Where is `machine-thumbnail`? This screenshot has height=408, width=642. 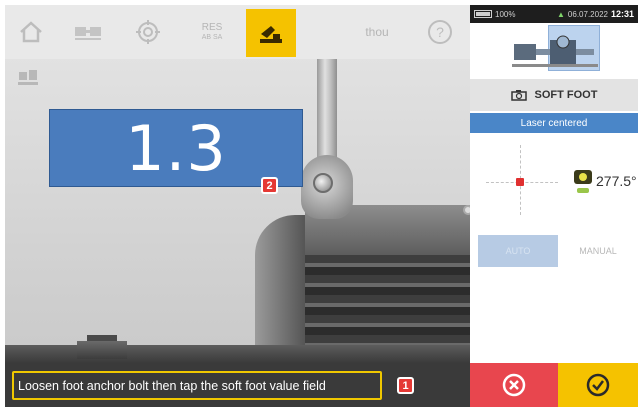 machine-thumbnail is located at coordinates (555, 52).